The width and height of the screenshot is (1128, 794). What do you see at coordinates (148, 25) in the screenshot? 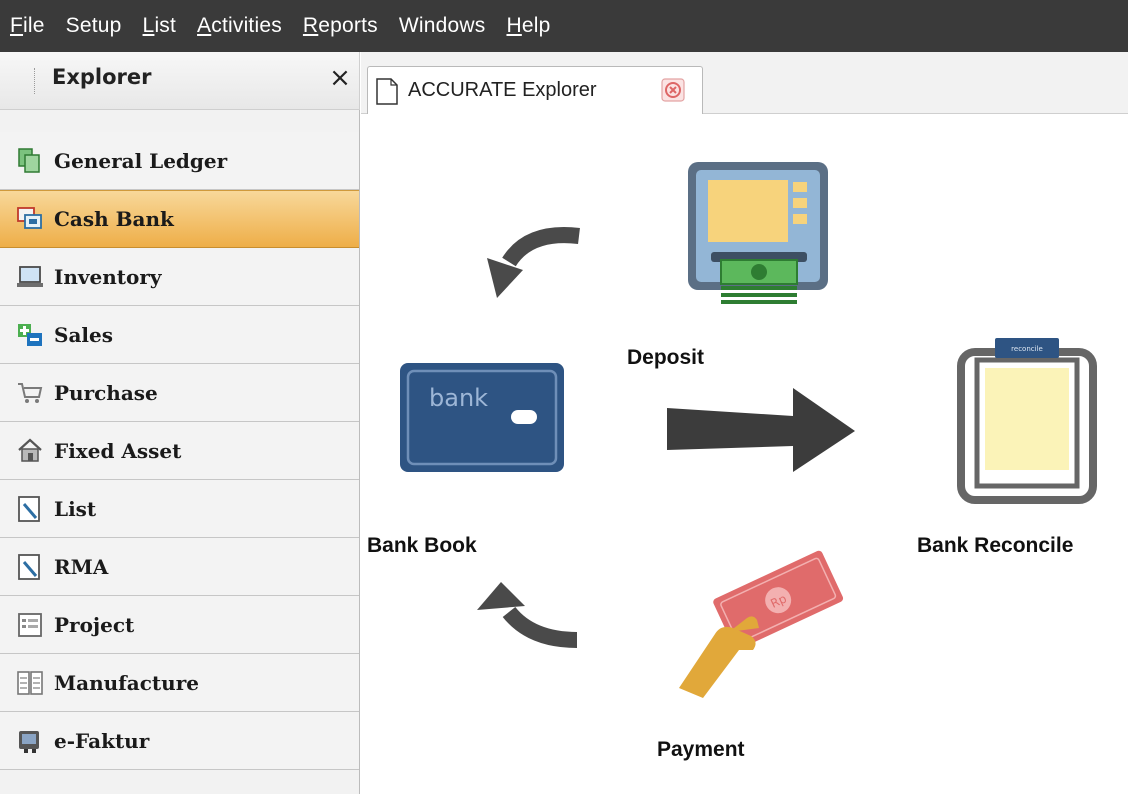
I see `menu-list-mnemonic: L` at bounding box center [148, 25].